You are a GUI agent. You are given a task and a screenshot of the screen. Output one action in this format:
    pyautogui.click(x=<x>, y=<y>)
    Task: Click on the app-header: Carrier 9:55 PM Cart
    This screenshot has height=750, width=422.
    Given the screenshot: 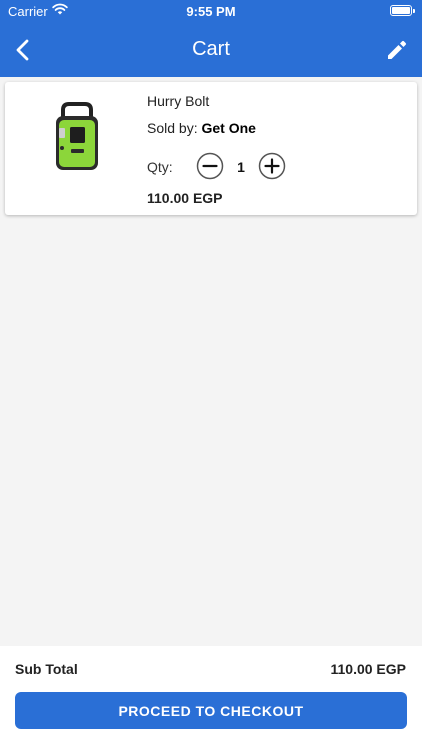 What is the action you would take?
    pyautogui.click(x=211, y=38)
    